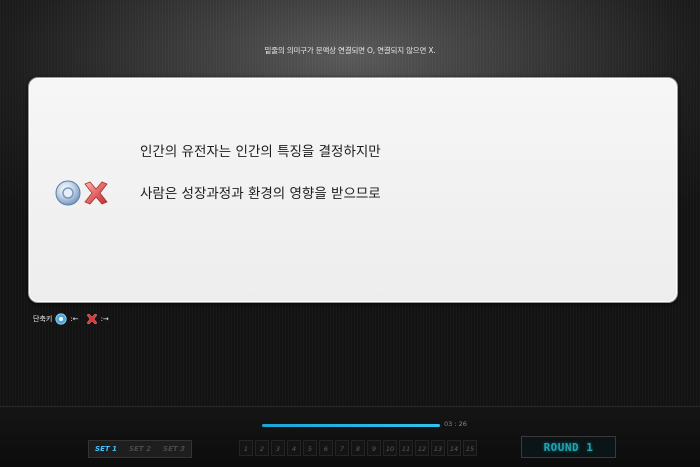 This screenshot has height=467, width=700. I want to click on shortcut-legend: 단축키 :← :→, so click(71, 319).